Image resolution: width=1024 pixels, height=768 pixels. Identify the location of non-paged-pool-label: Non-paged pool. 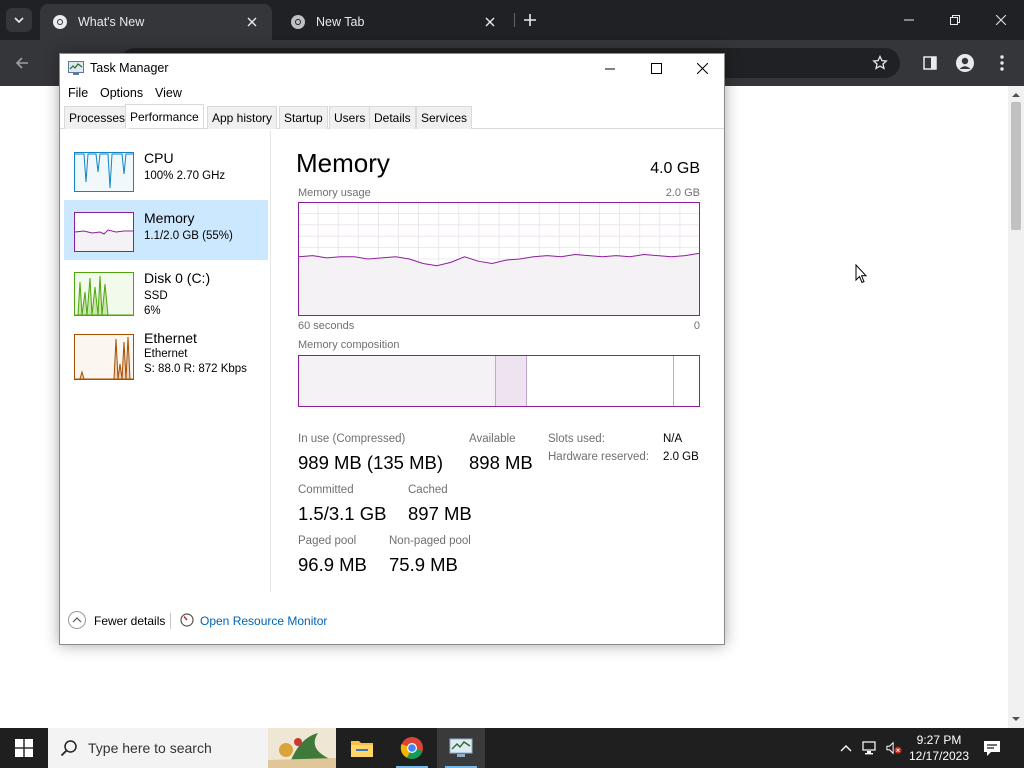
(430, 541).